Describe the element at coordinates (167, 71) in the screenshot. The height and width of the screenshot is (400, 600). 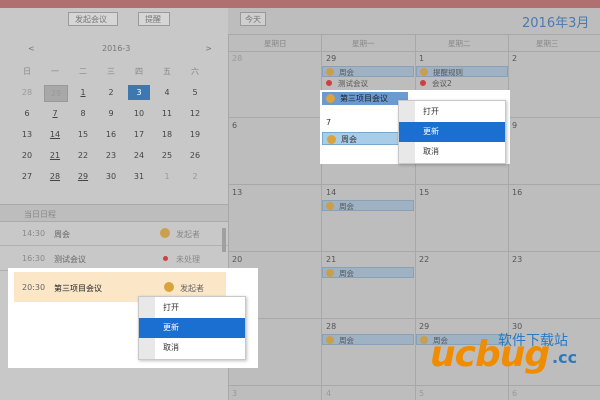
I see `weekday: 五` at that location.